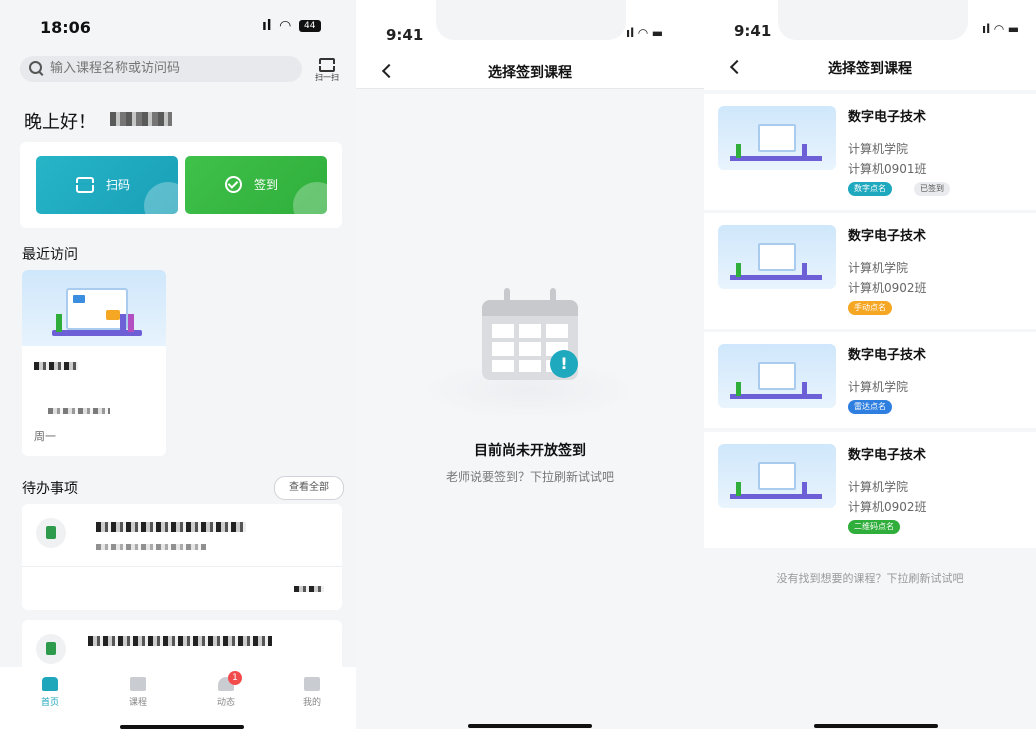  I want to click on scan-shortcut-label: 扫一扫, so click(327, 77).